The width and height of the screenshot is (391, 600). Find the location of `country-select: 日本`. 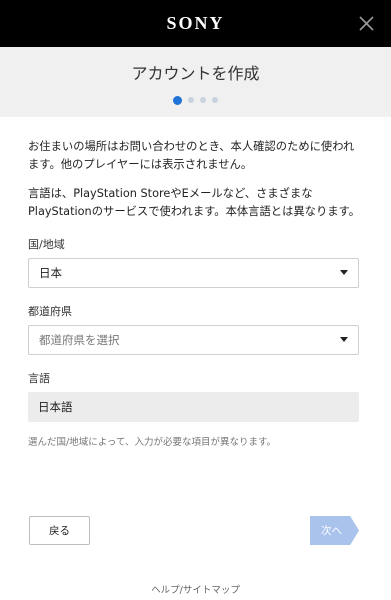

country-select: 日本 is located at coordinates (193, 273).